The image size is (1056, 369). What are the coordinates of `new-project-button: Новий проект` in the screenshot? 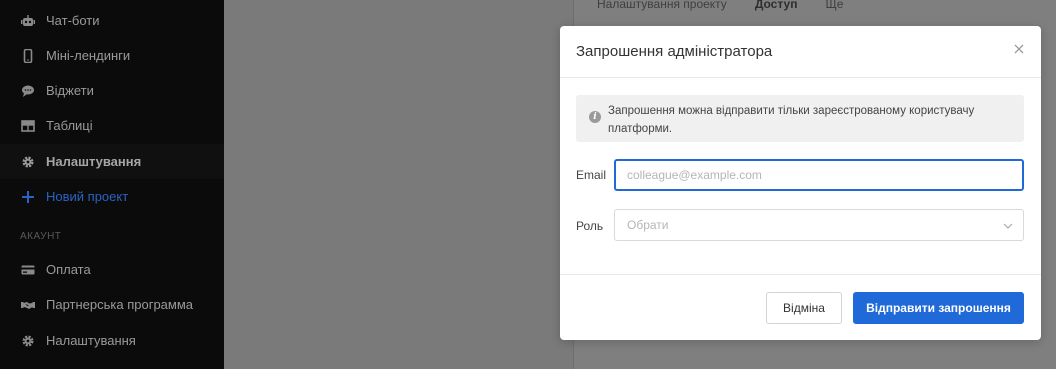 It's located at (112, 196).